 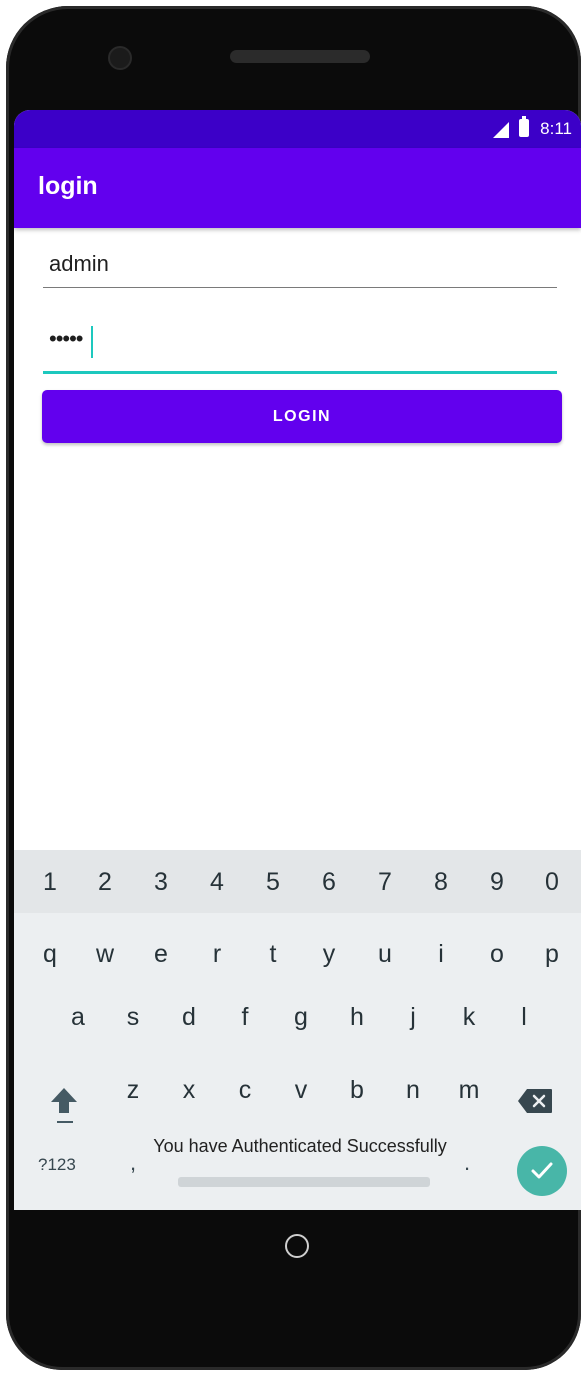 I want to click on key-k: k, so click(x=469, y=1017).